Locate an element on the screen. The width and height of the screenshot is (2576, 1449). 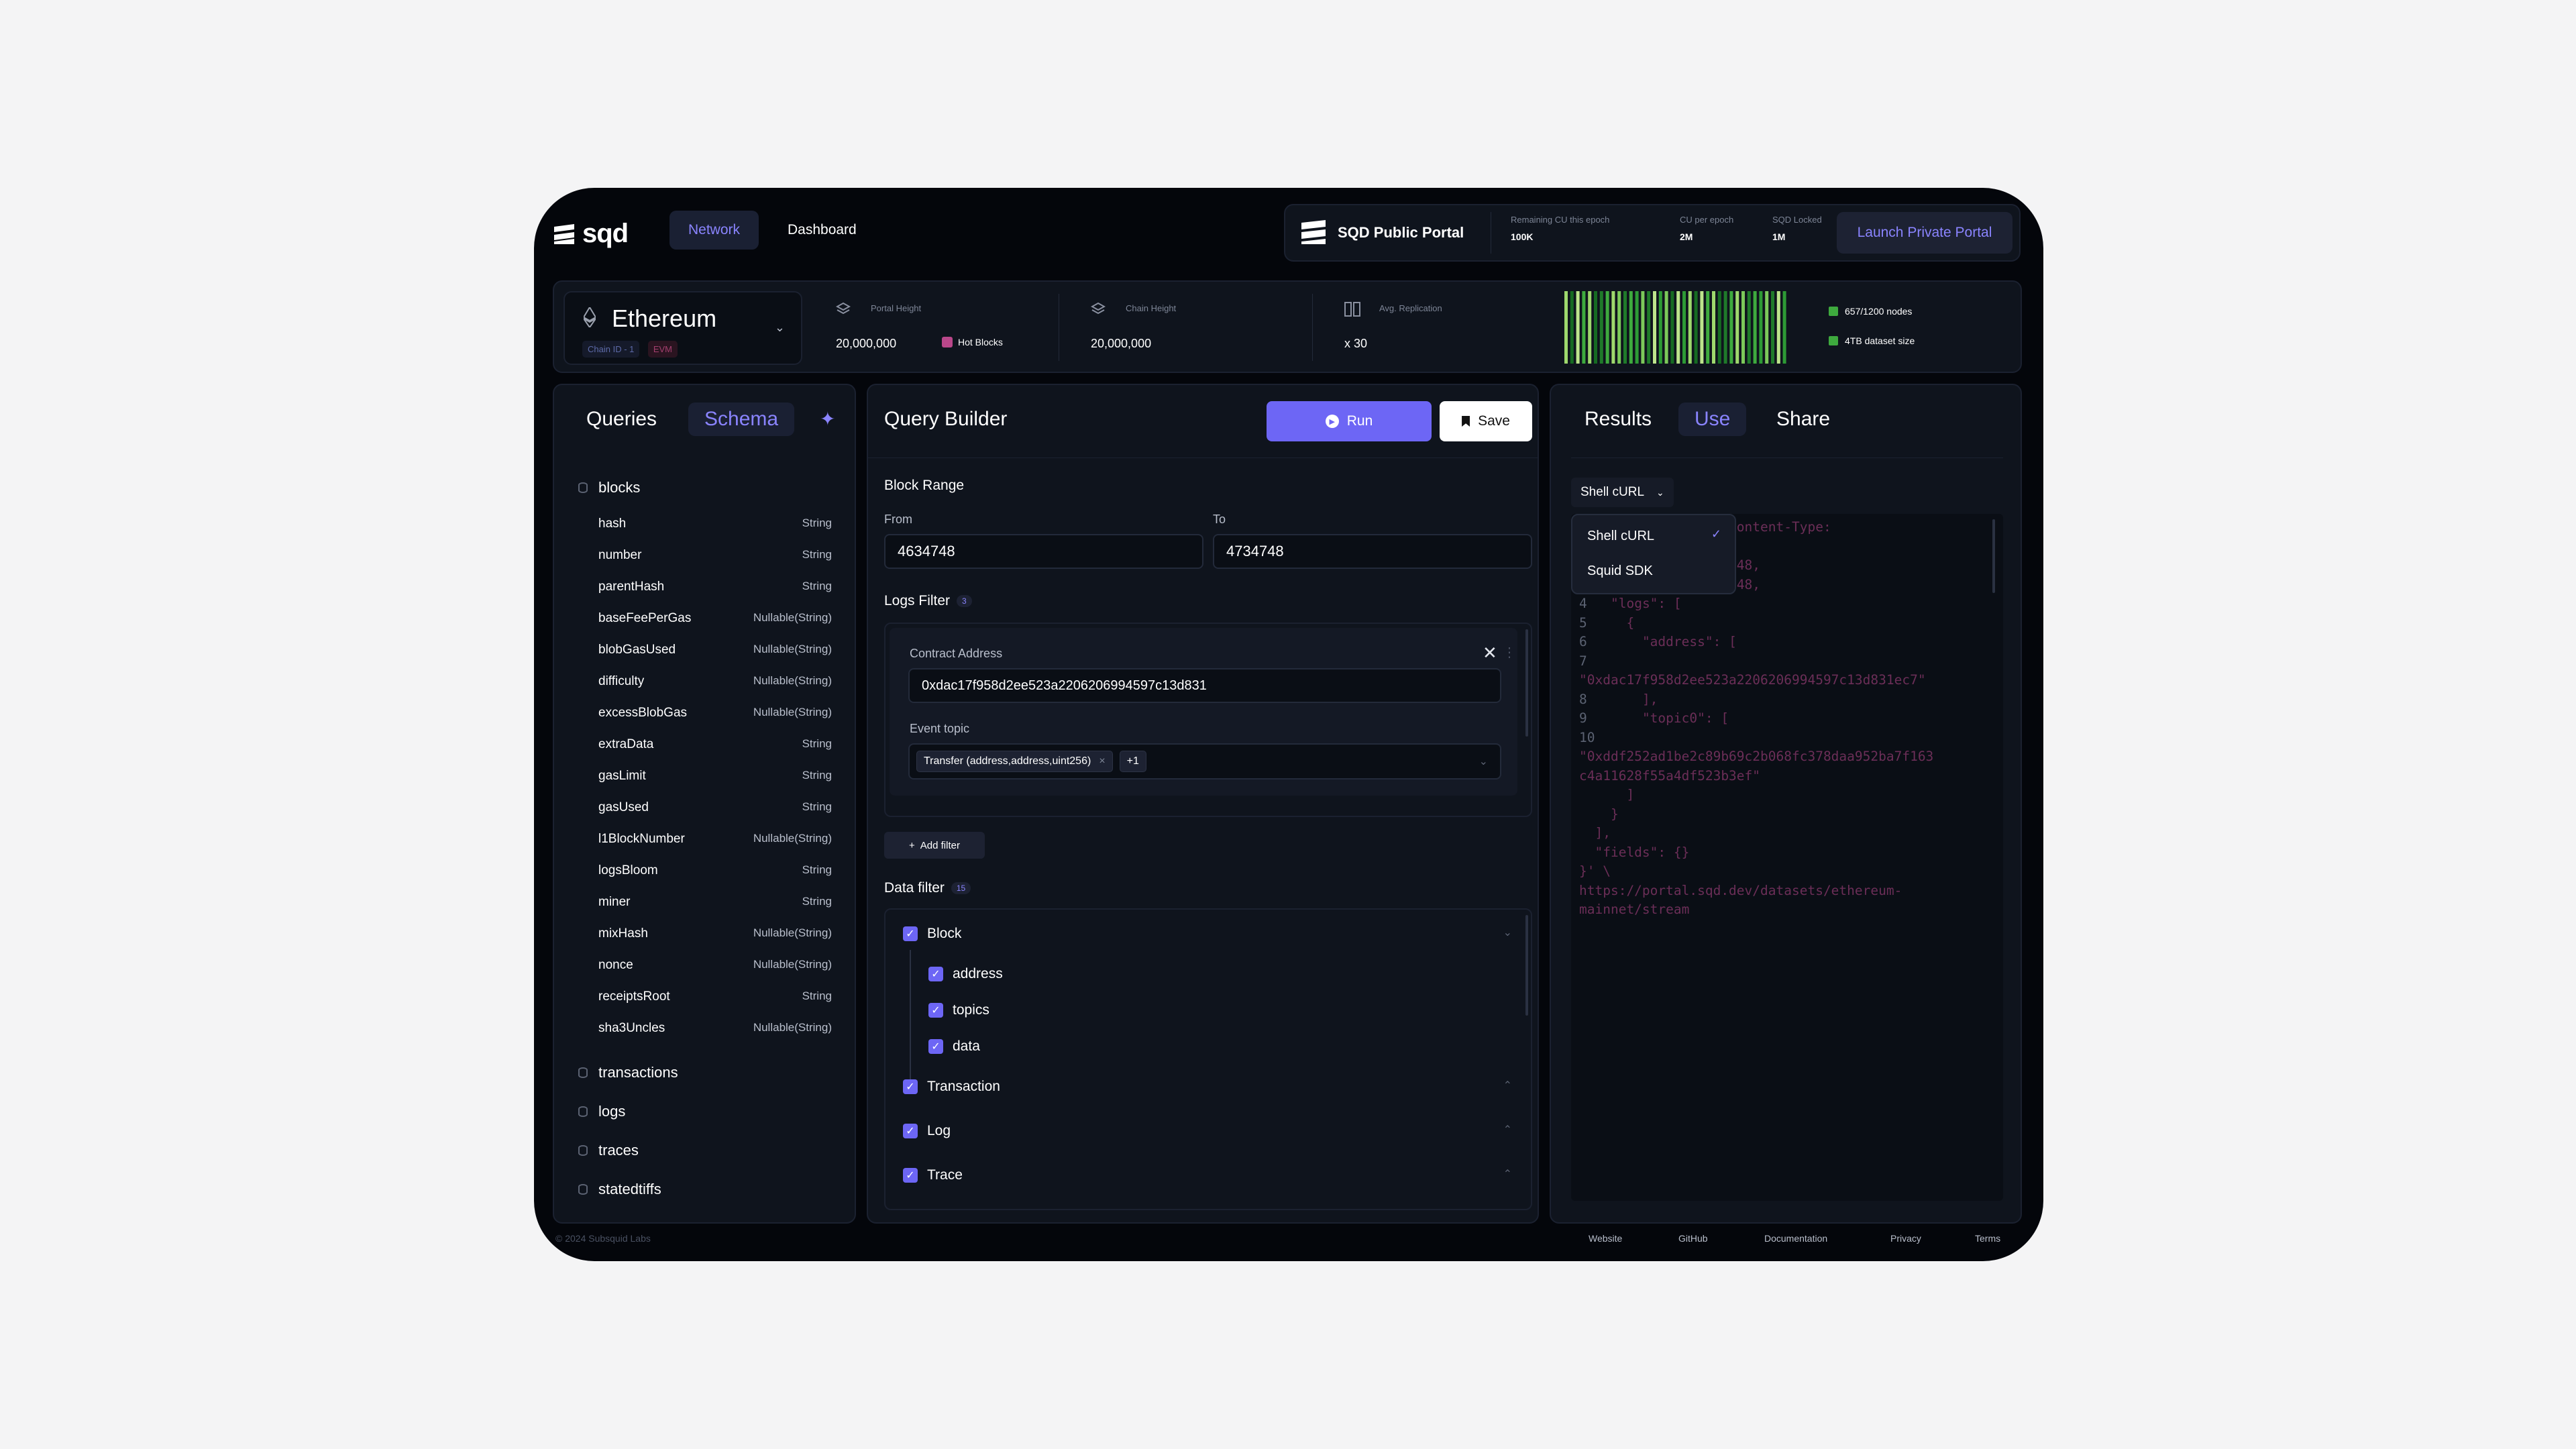
code-text: mainnet/stream is located at coordinates (1634, 909).